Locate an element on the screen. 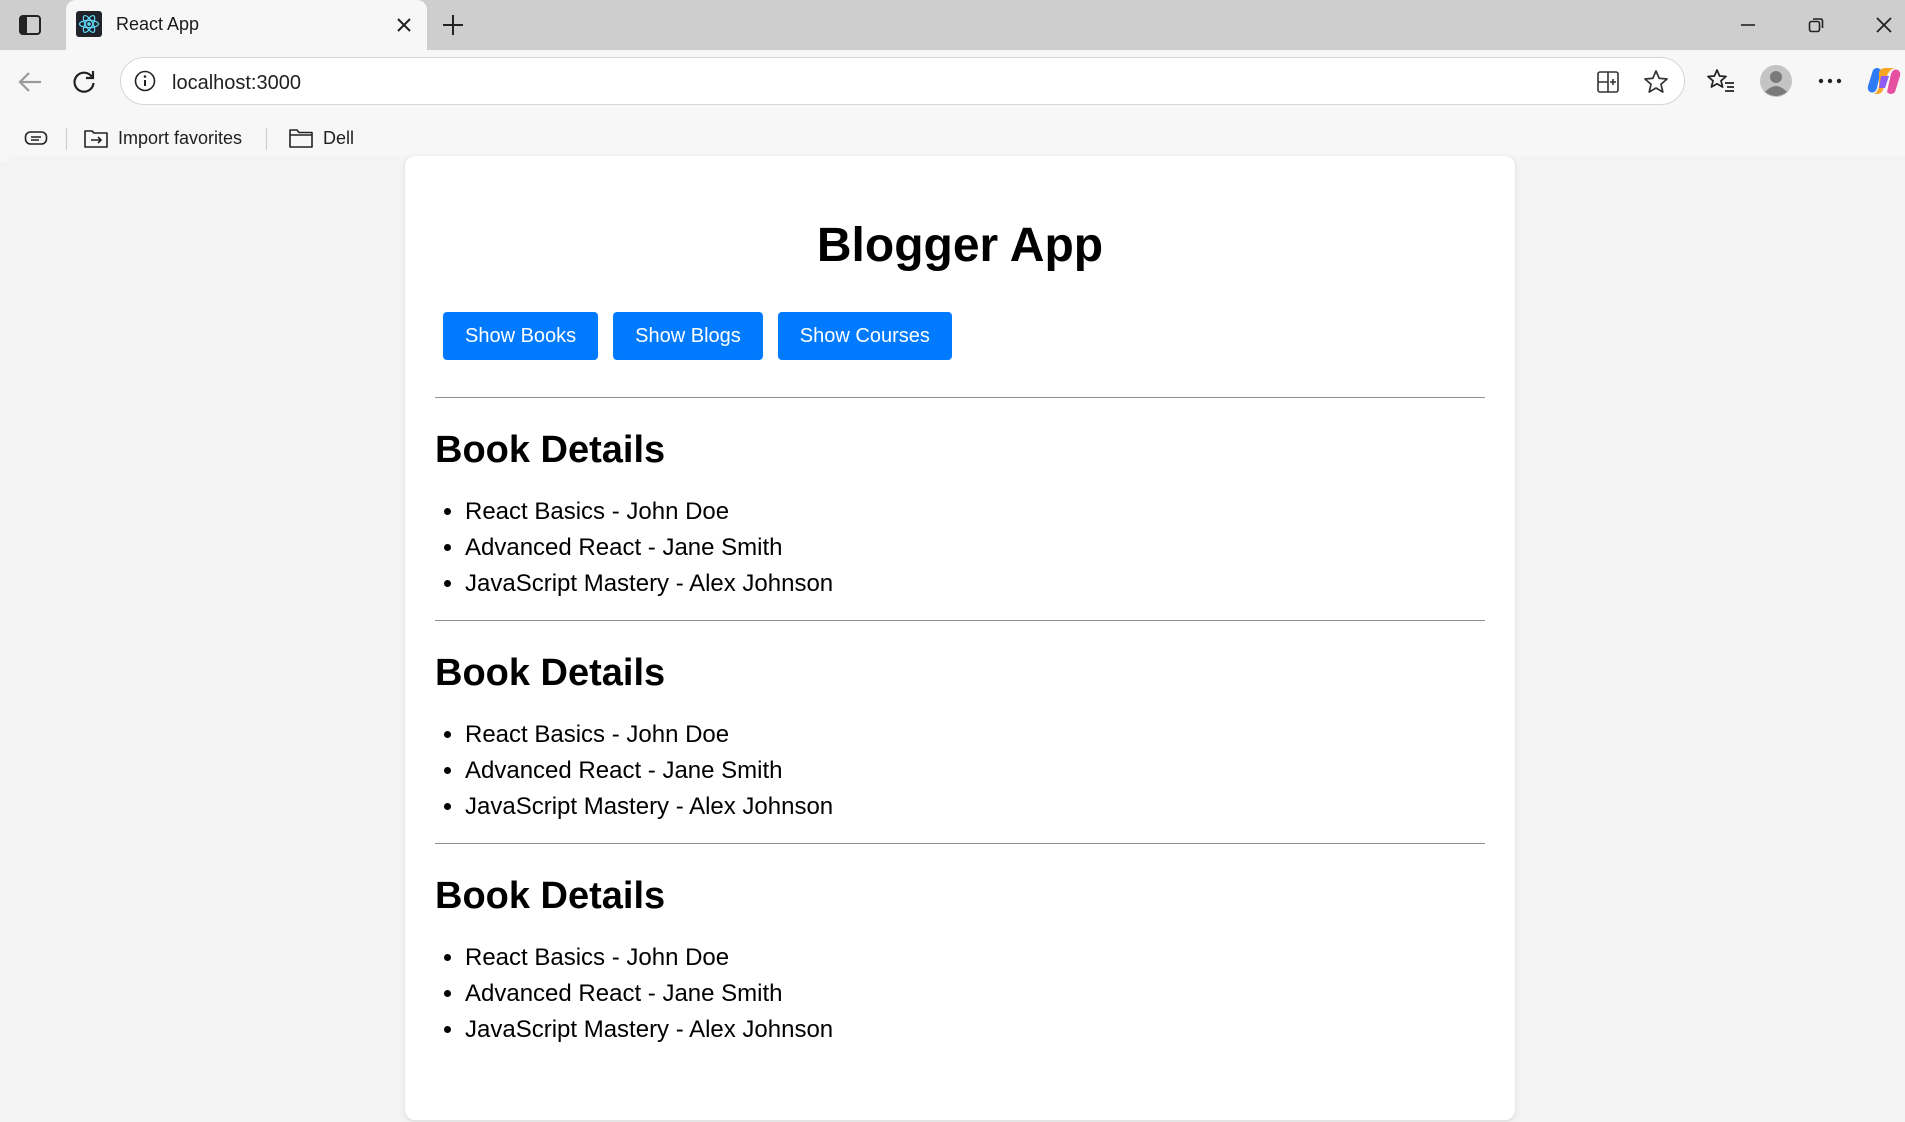  refresh-icon is located at coordinates (84, 82).